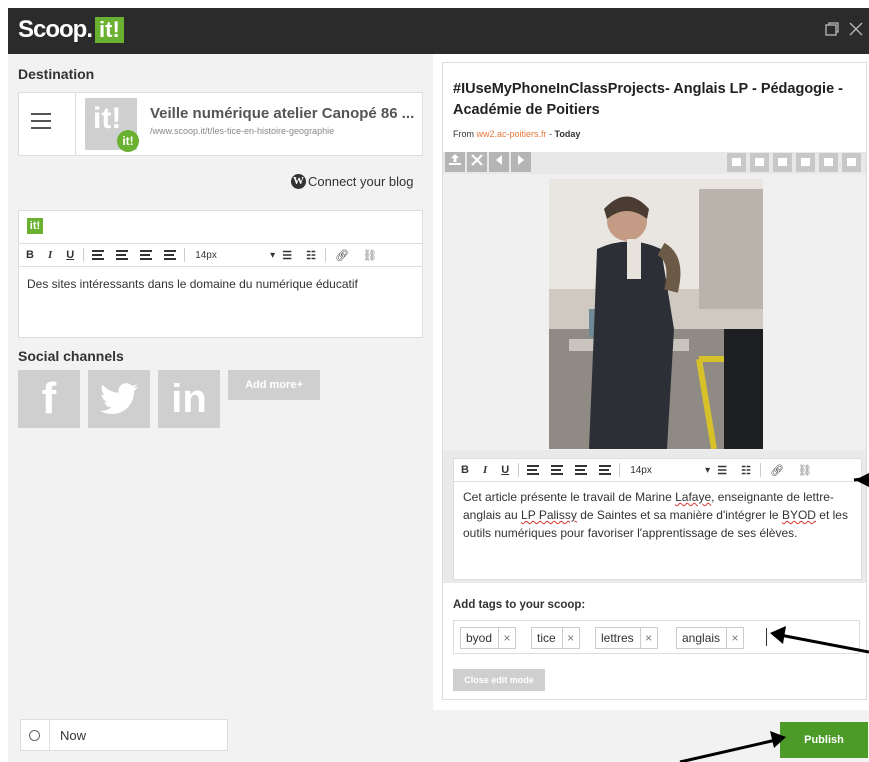  I want to click on layout-image-top-icon, so click(828, 162).